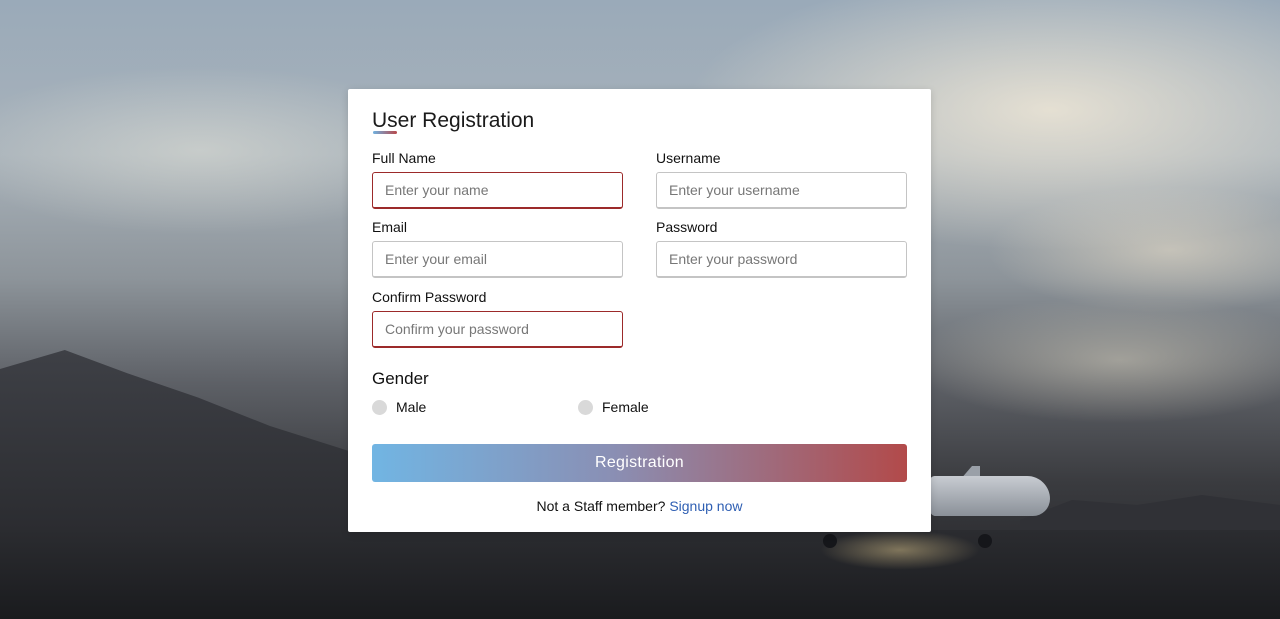 The image size is (1280, 619). Describe the element at coordinates (453, 120) in the screenshot. I see `form-title: User Registration` at that location.